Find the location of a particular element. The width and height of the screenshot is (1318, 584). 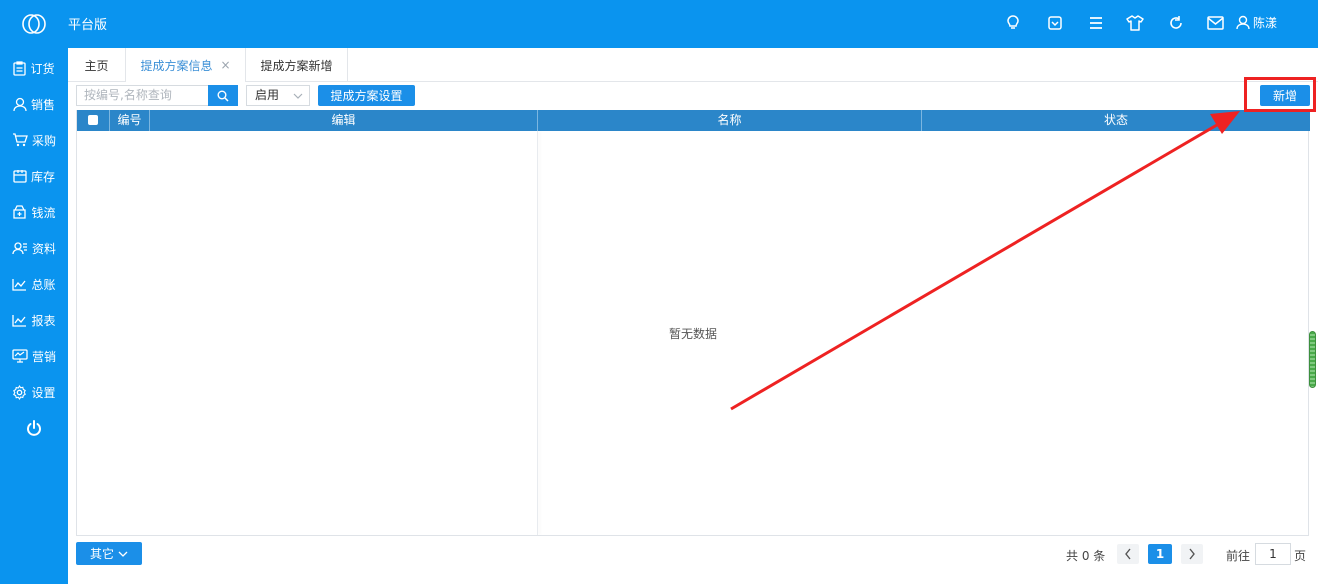

next-page-button is located at coordinates (1192, 554).